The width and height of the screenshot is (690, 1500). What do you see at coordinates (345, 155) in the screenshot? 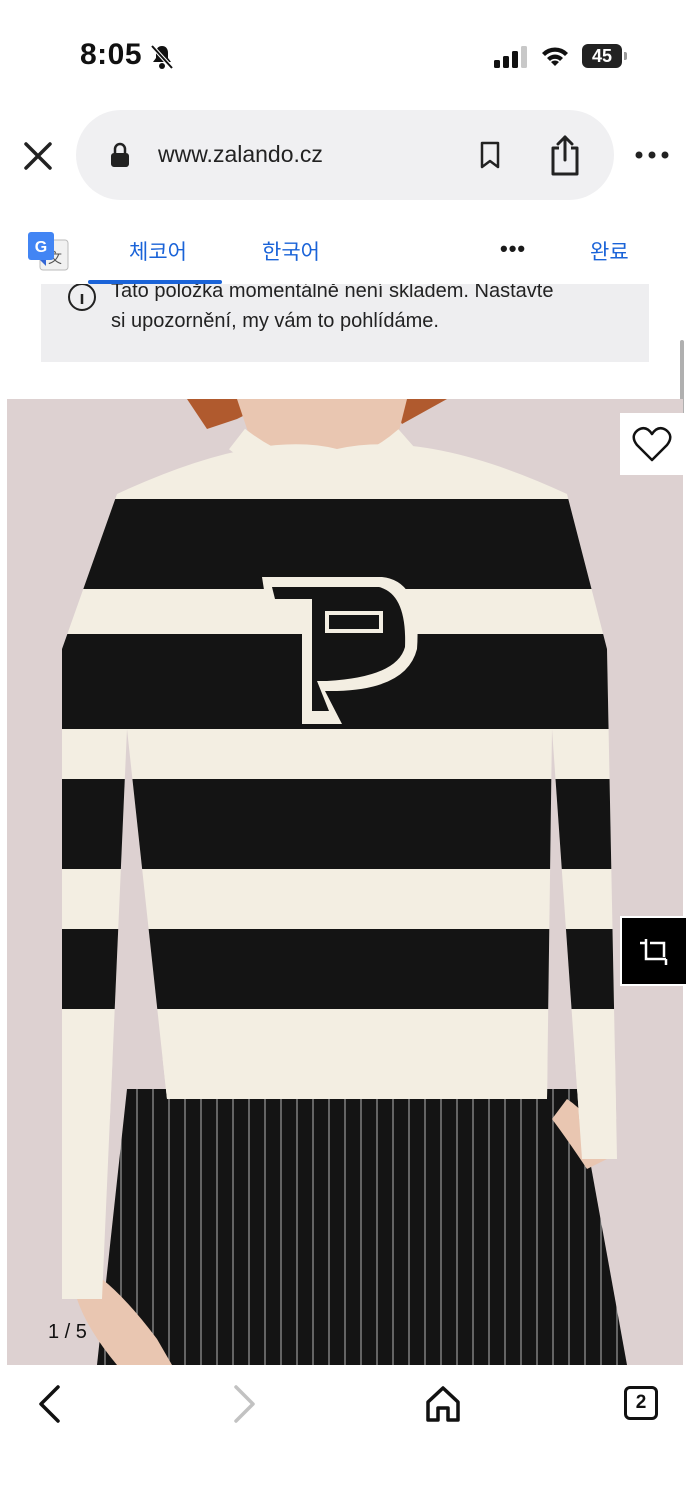
I see `address-bar: www.zalando.cz` at bounding box center [345, 155].